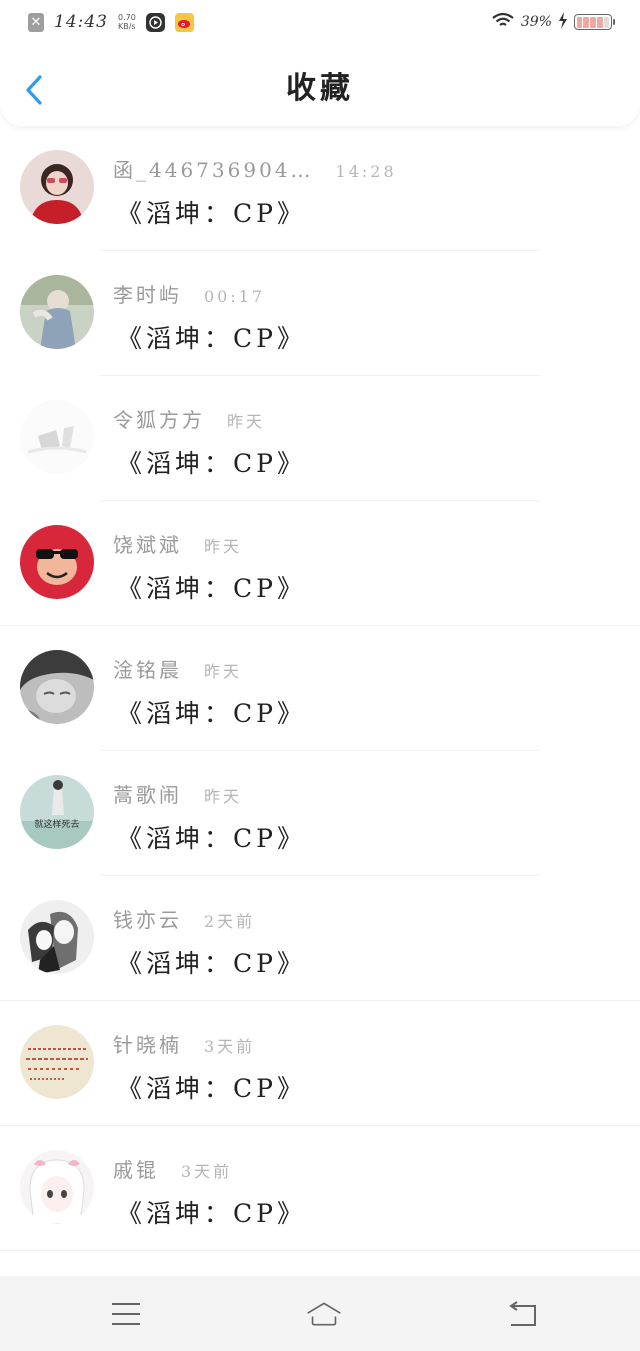 This screenshot has width=640, height=1351. What do you see at coordinates (147, 920) in the screenshot?
I see `contact-name: 钱亦云` at bounding box center [147, 920].